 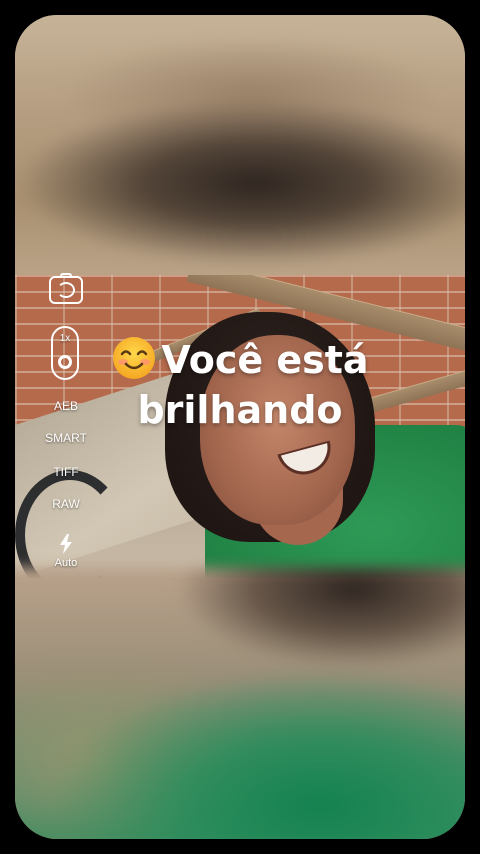 What do you see at coordinates (66, 563) in the screenshot?
I see `flash-mode-label: Auto` at bounding box center [66, 563].